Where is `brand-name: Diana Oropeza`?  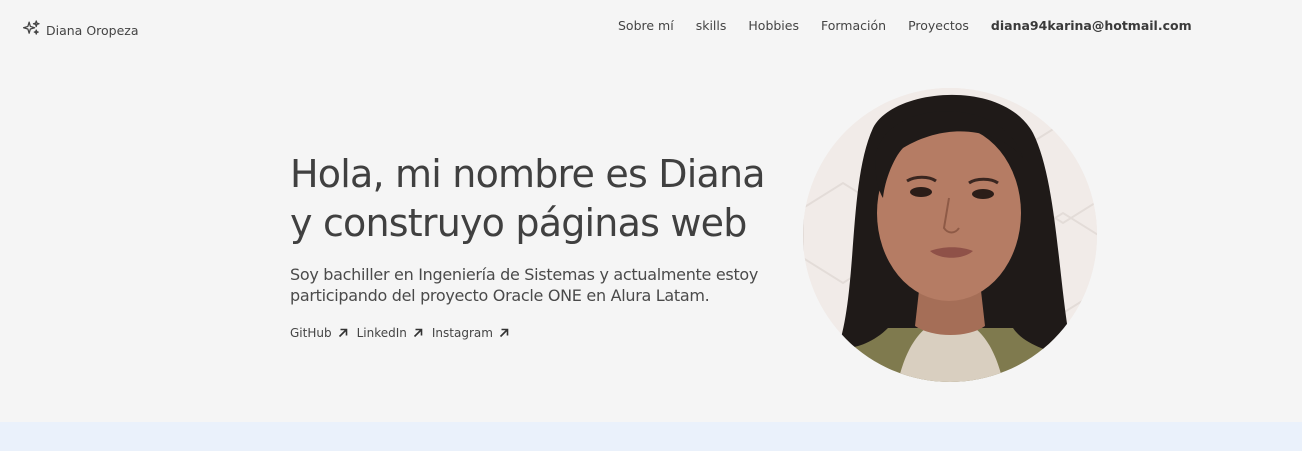 brand-name: Diana Oropeza is located at coordinates (92, 30).